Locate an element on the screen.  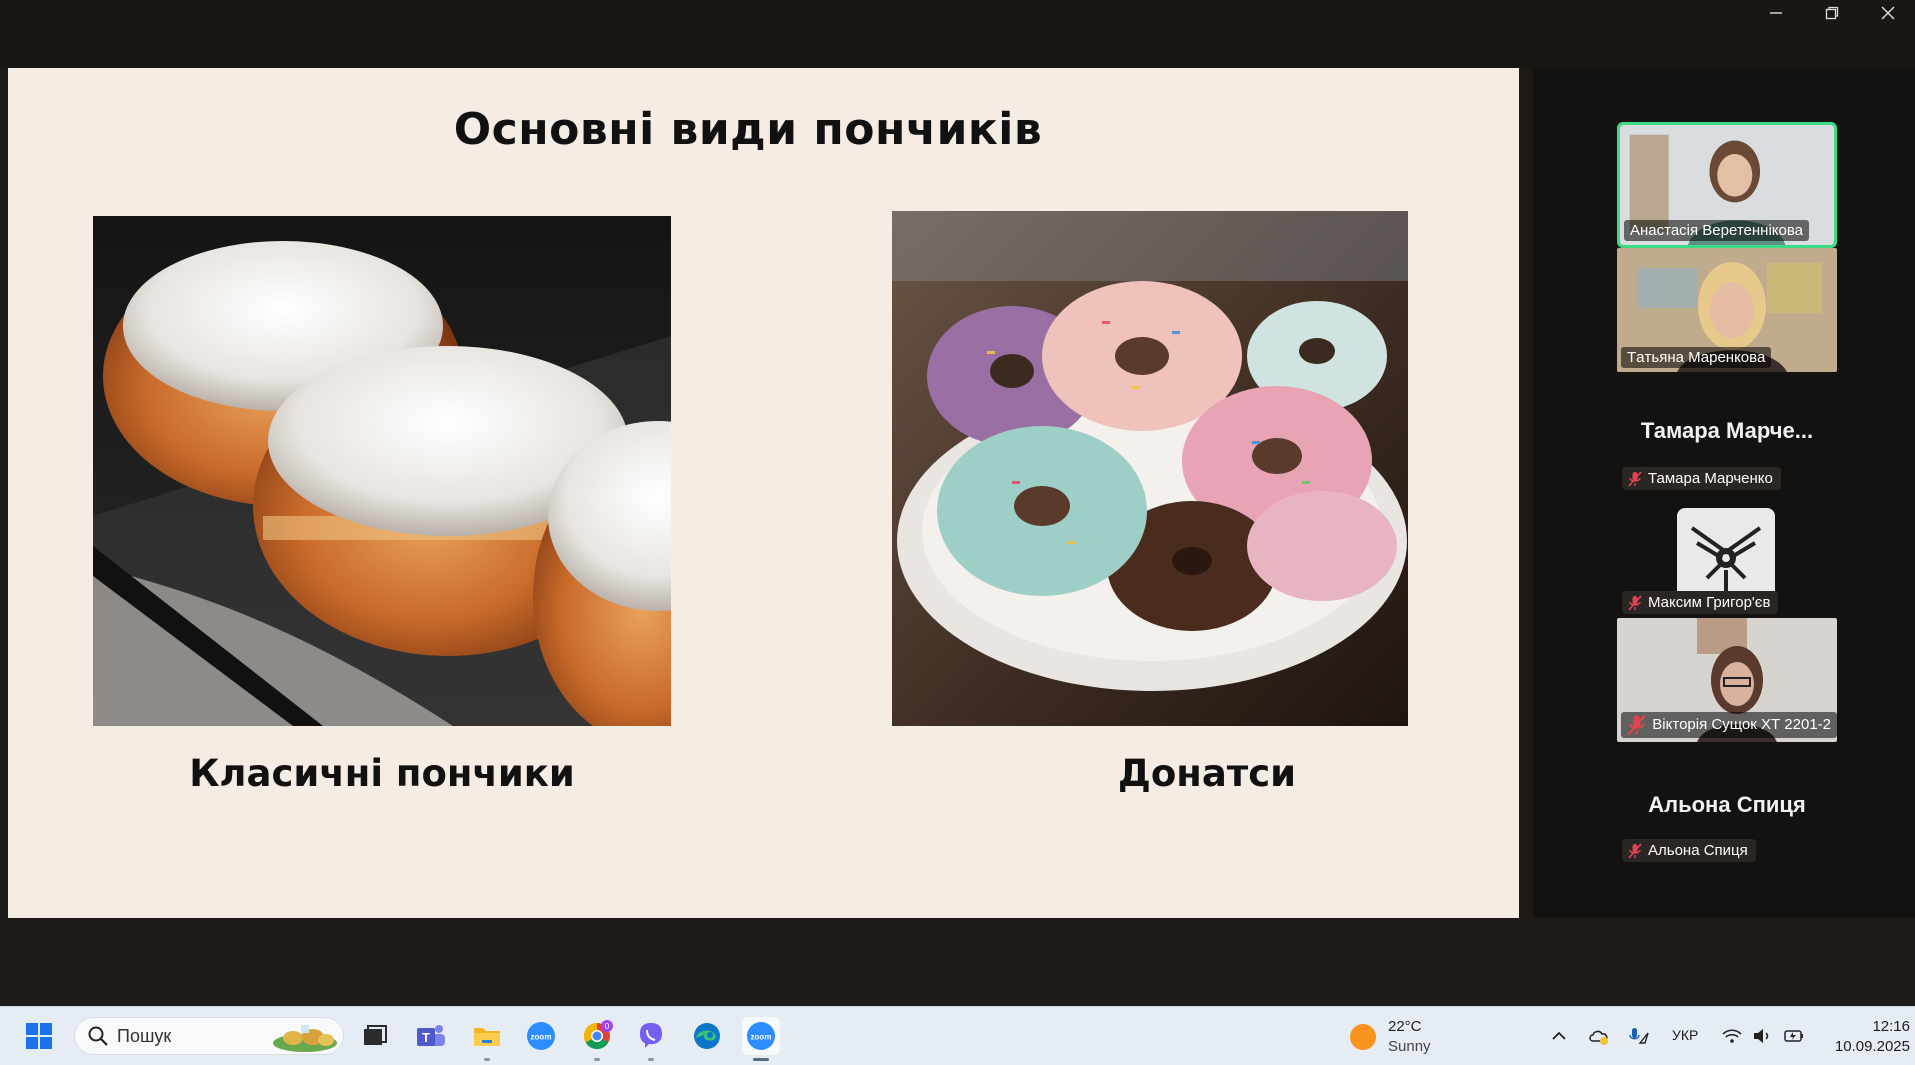
chrome-button: 0 is located at coordinates (597, 1039).